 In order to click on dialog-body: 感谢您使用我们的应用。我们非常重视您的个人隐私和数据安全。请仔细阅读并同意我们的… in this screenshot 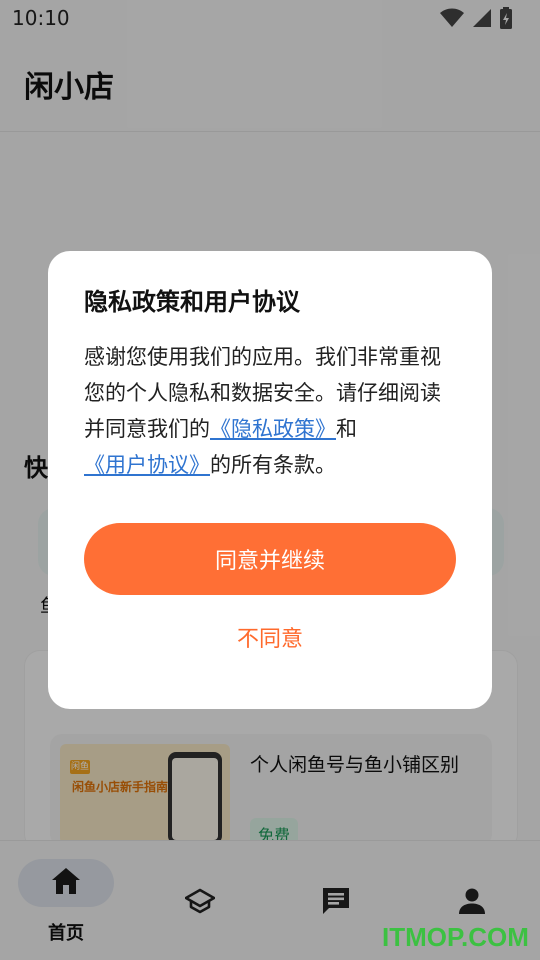, I will do `click(271, 411)`.